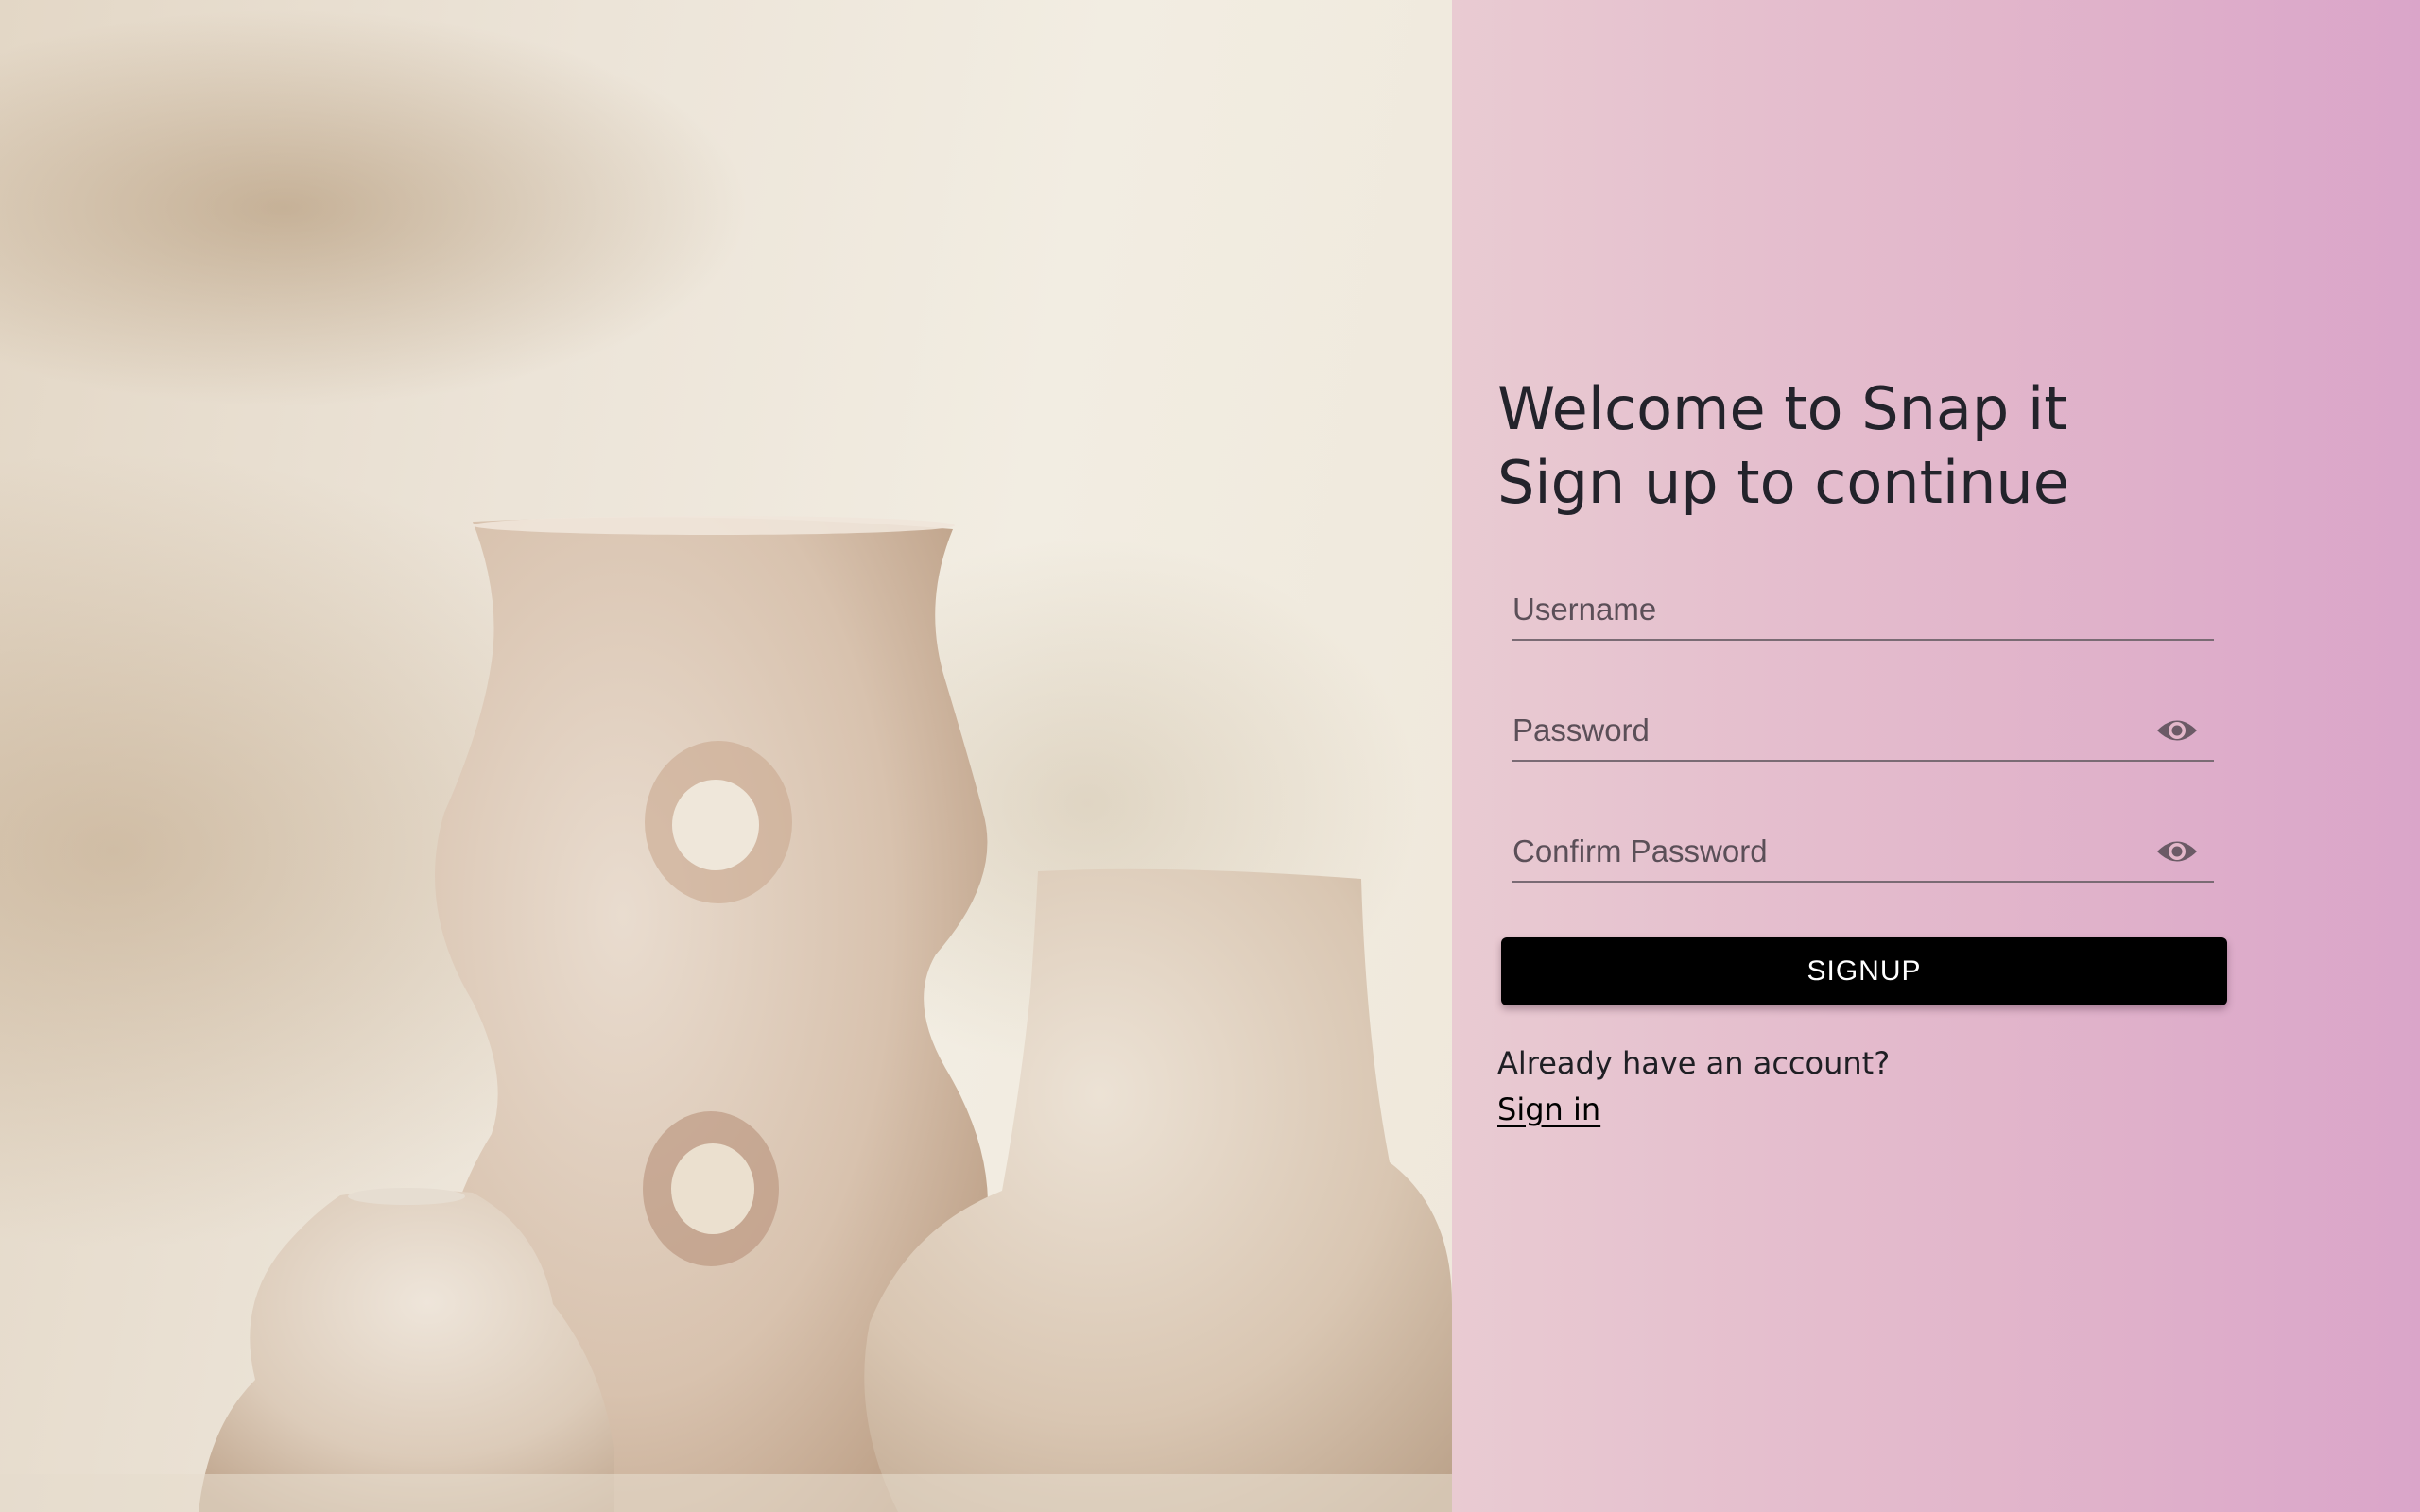 The image size is (2420, 1512). Describe the element at coordinates (1824, 609) in the screenshot. I see `username-input` at that location.